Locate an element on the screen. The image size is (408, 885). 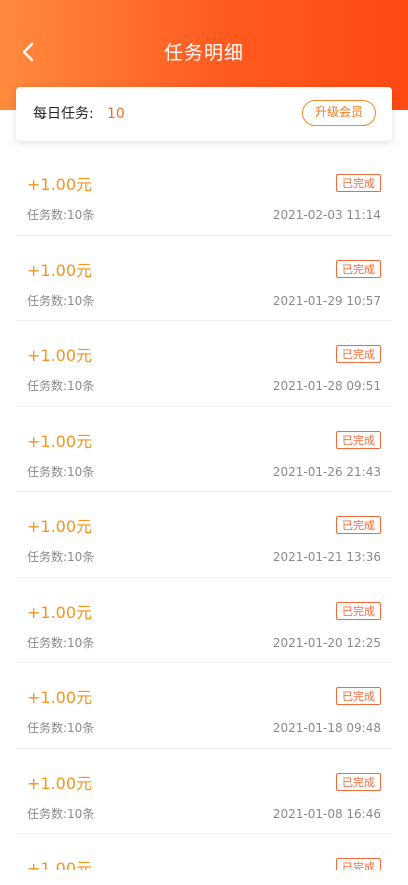
timestamp: 2021-01-20 12:25 is located at coordinates (326, 642).